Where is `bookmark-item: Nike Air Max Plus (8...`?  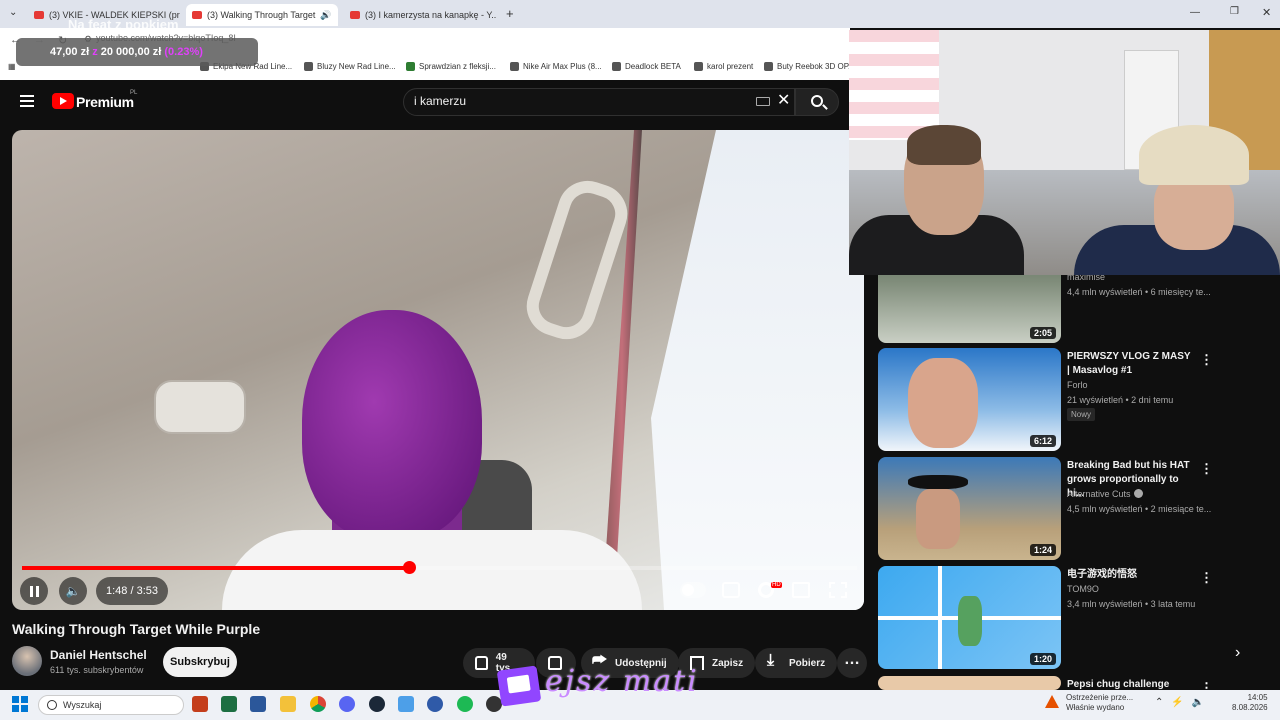
bookmark-item: Nike Air Max Plus (8... is located at coordinates (556, 66).